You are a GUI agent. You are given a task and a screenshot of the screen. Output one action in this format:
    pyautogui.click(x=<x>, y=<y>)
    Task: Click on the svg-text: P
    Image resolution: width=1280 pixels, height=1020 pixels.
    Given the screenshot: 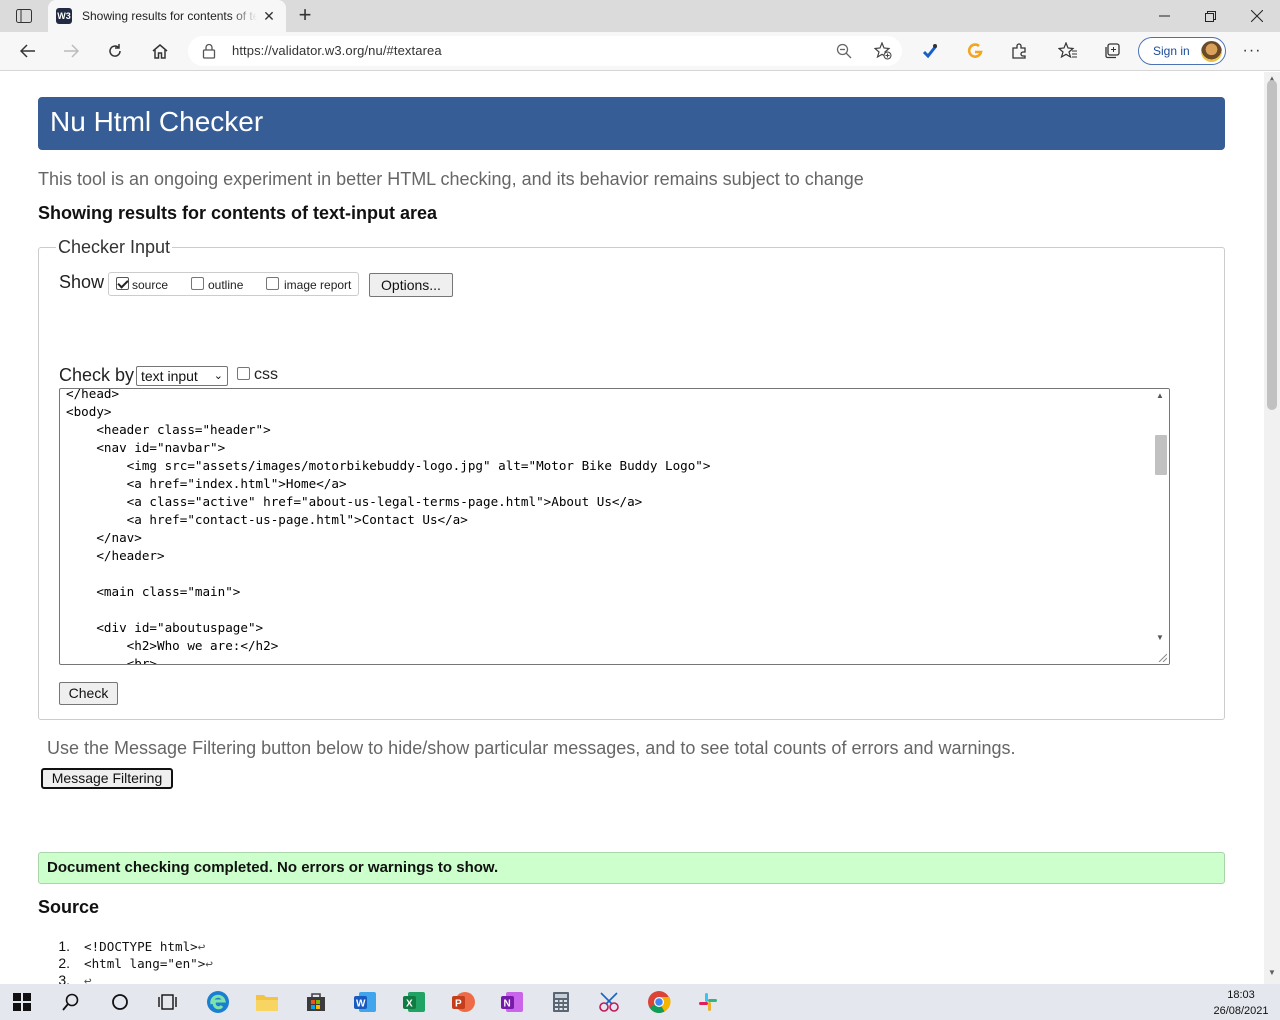 What is the action you would take?
    pyautogui.click(x=458, y=1004)
    